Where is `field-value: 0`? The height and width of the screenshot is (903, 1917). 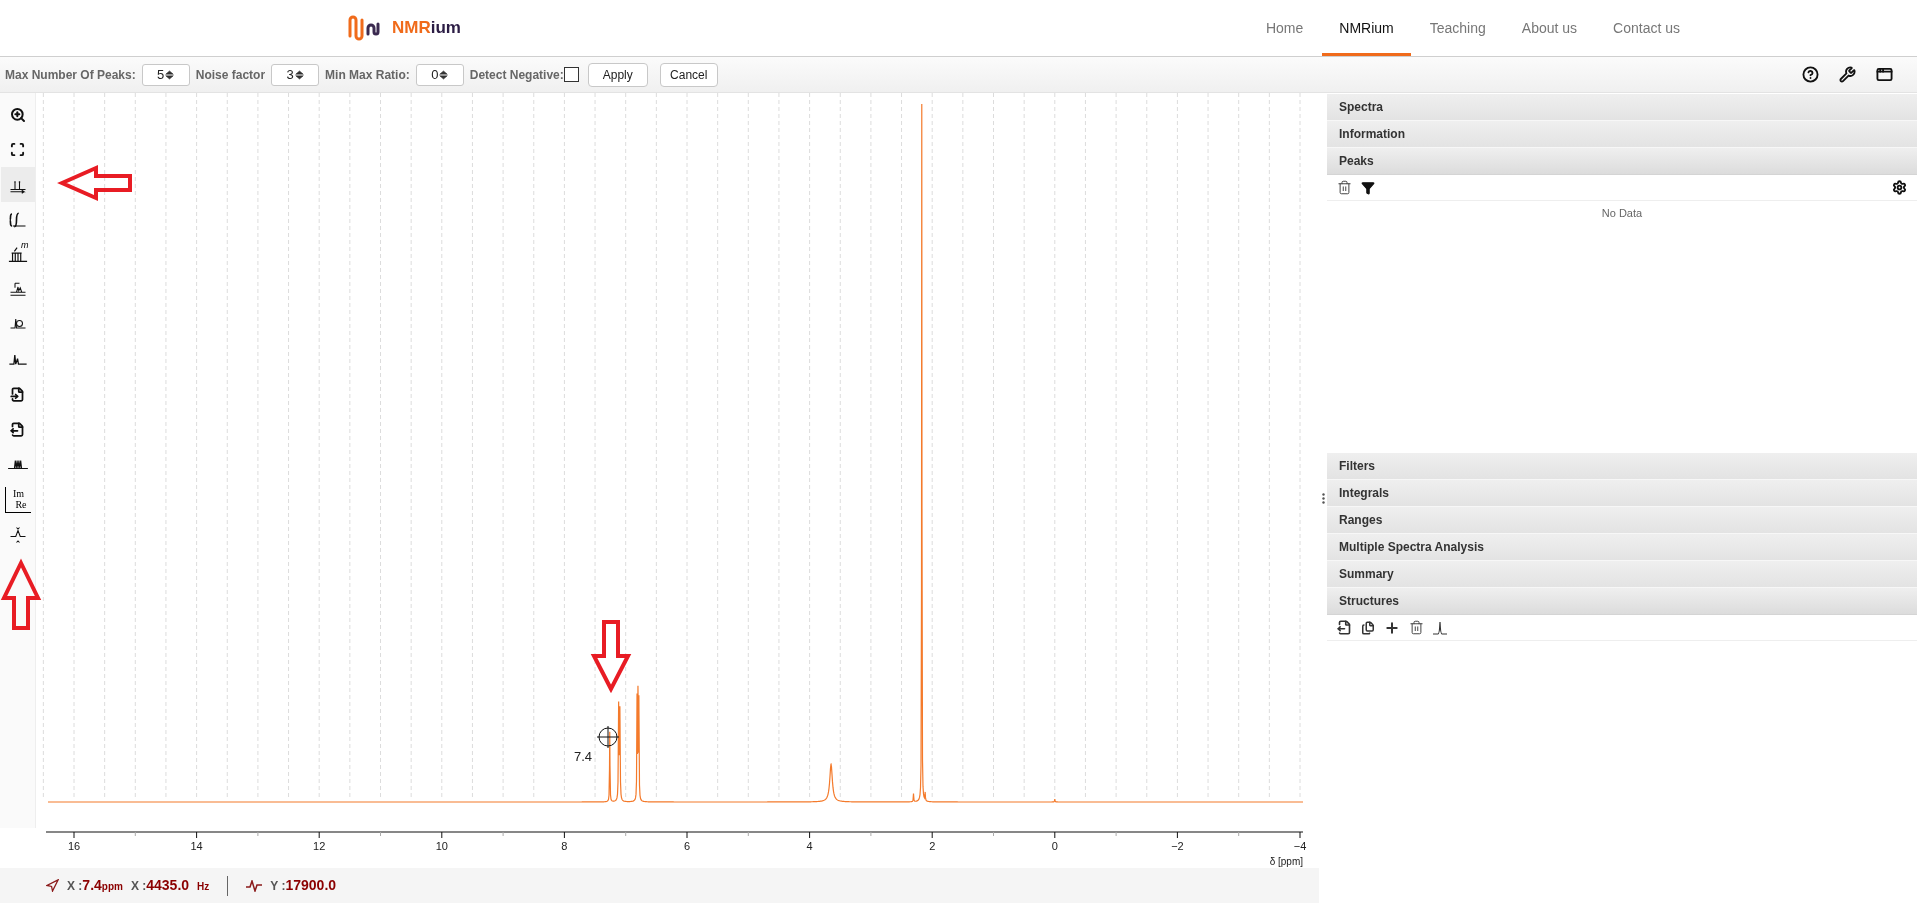 field-value: 0 is located at coordinates (435, 74).